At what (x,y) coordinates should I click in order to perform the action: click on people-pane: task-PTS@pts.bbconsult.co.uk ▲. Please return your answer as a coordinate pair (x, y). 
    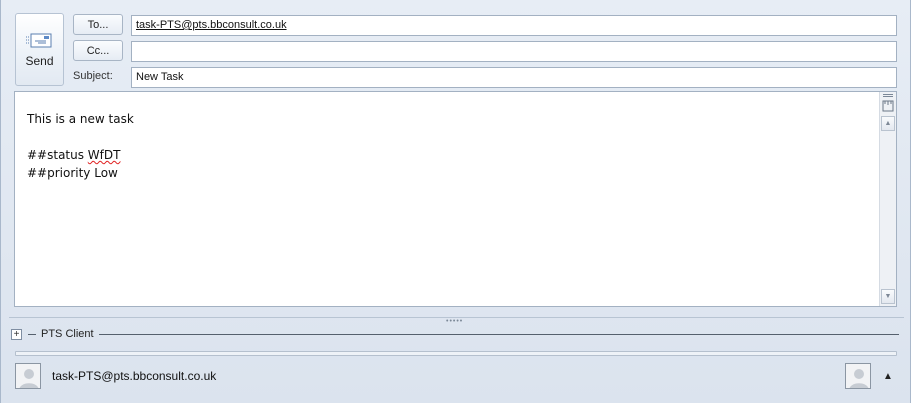
    Looking at the image, I should click on (457, 376).